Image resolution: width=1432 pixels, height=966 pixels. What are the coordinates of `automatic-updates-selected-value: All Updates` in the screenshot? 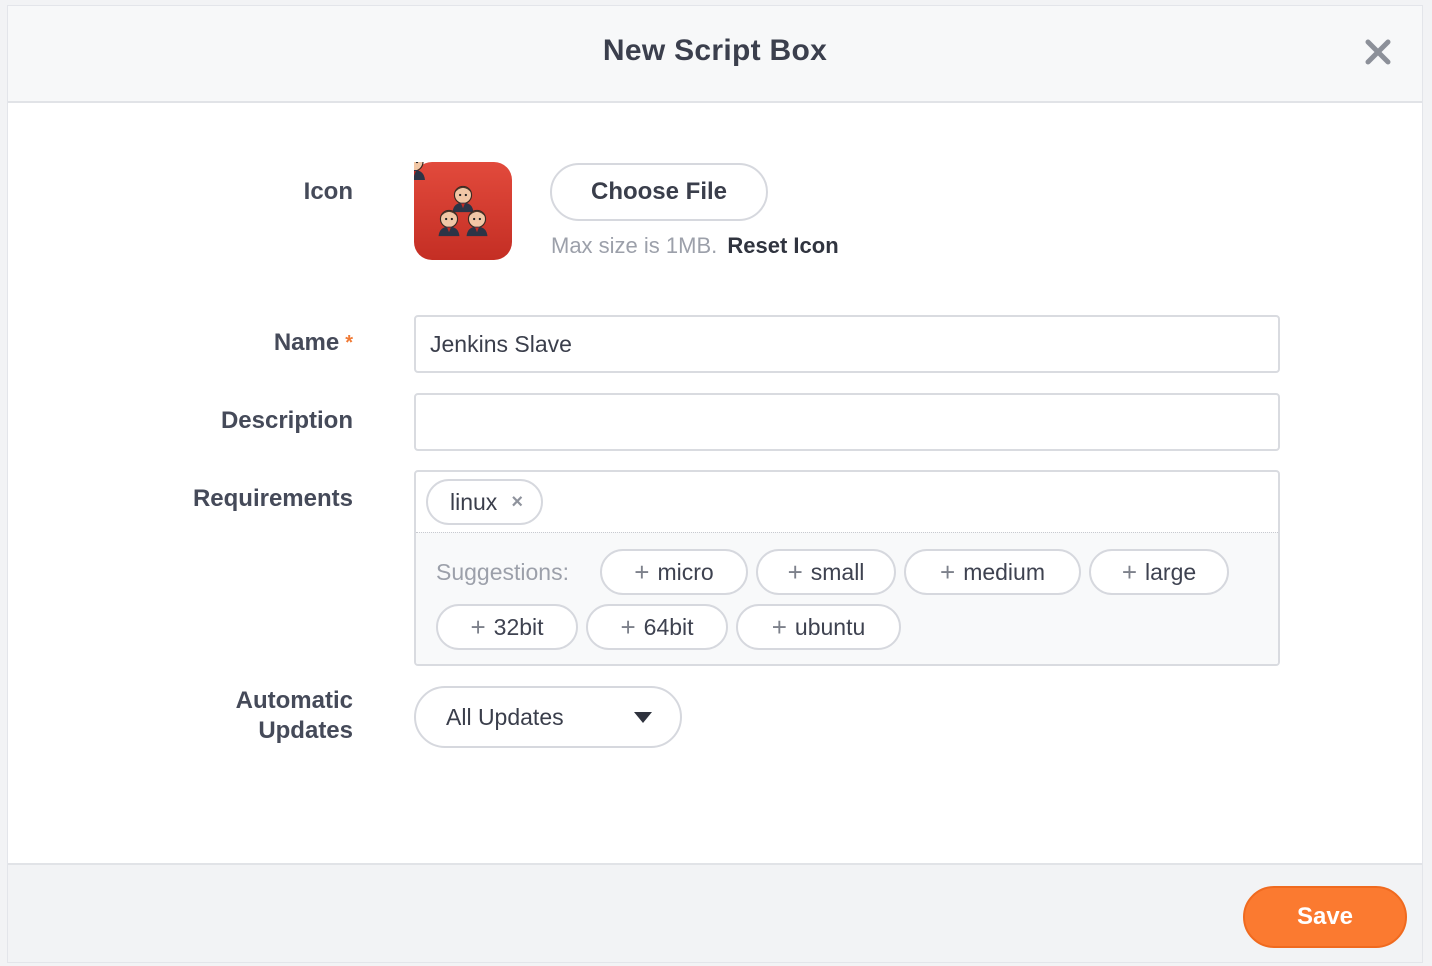 It's located at (505, 716).